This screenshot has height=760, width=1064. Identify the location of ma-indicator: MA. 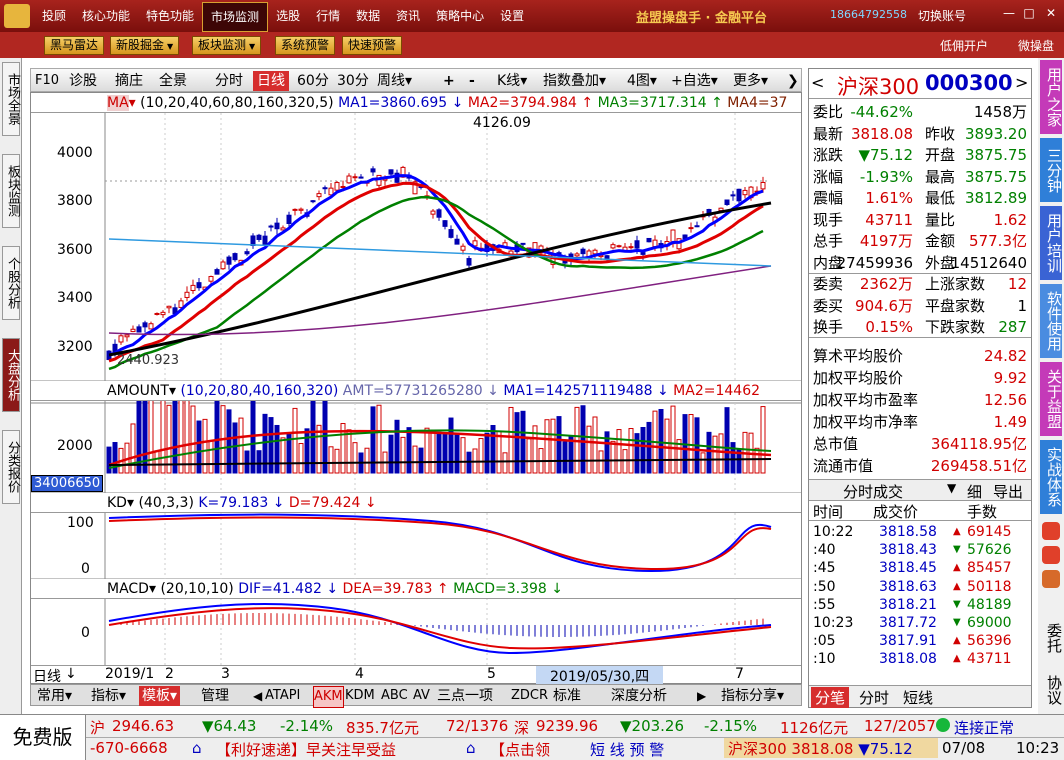
(118, 103).